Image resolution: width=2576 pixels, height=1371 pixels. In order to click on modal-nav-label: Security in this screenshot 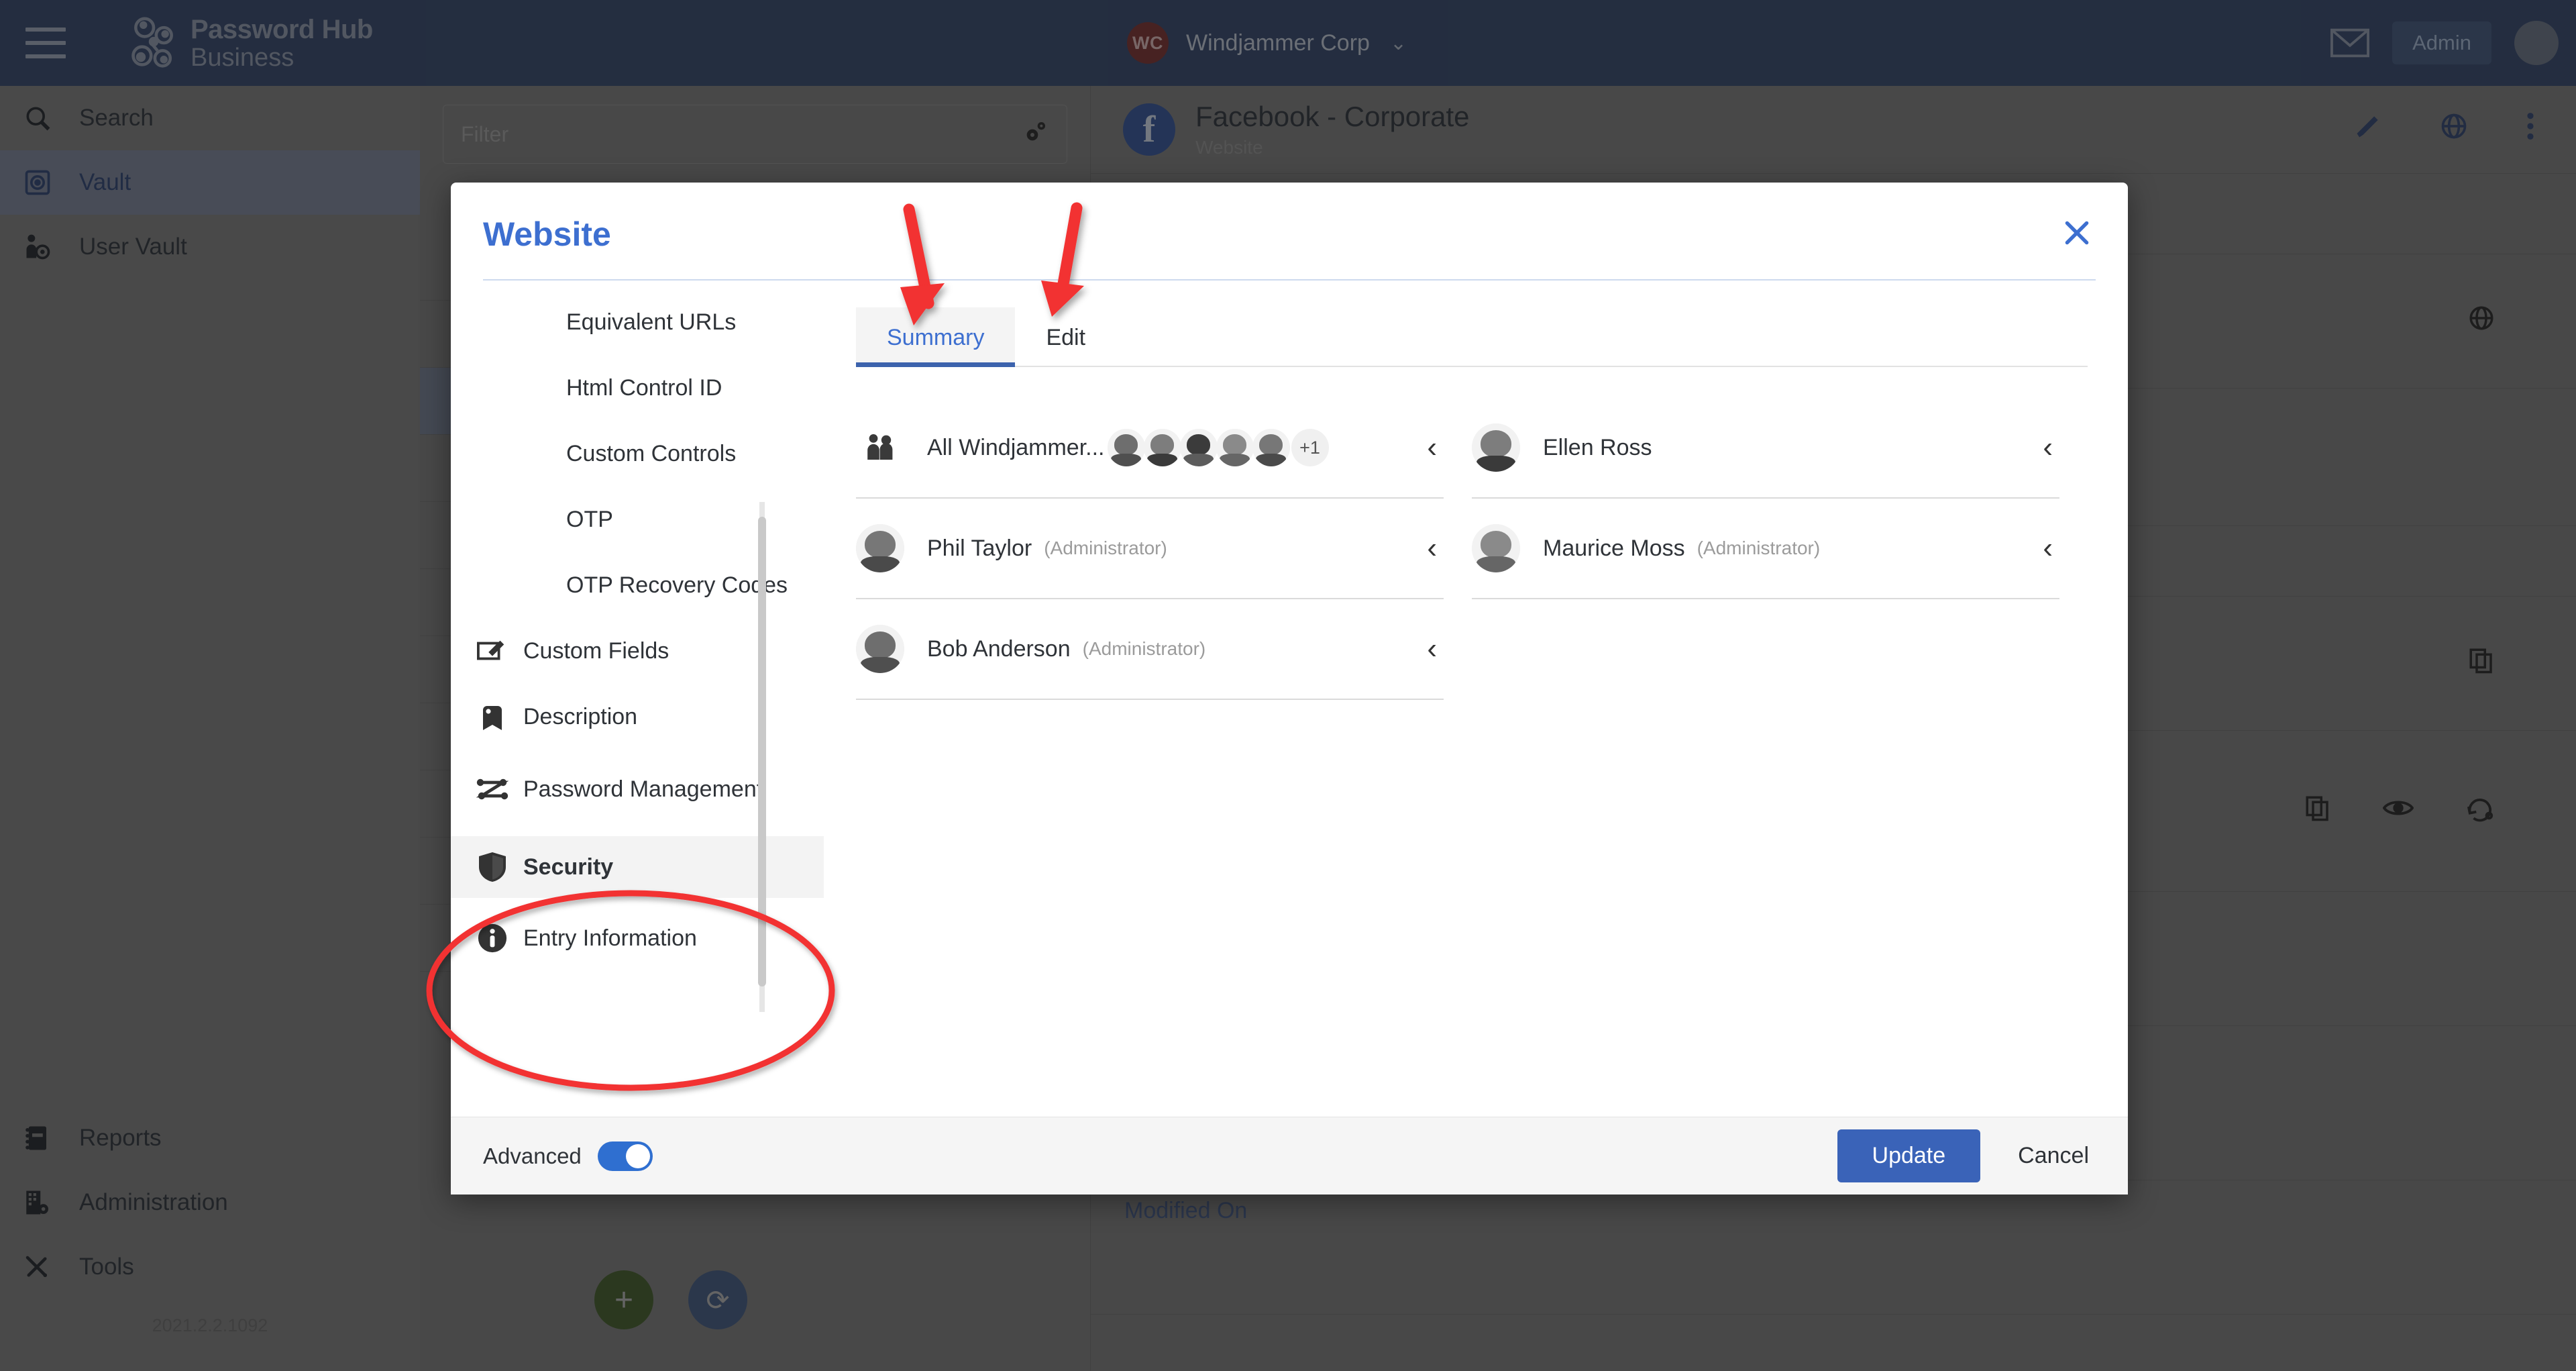, I will do `click(568, 867)`.